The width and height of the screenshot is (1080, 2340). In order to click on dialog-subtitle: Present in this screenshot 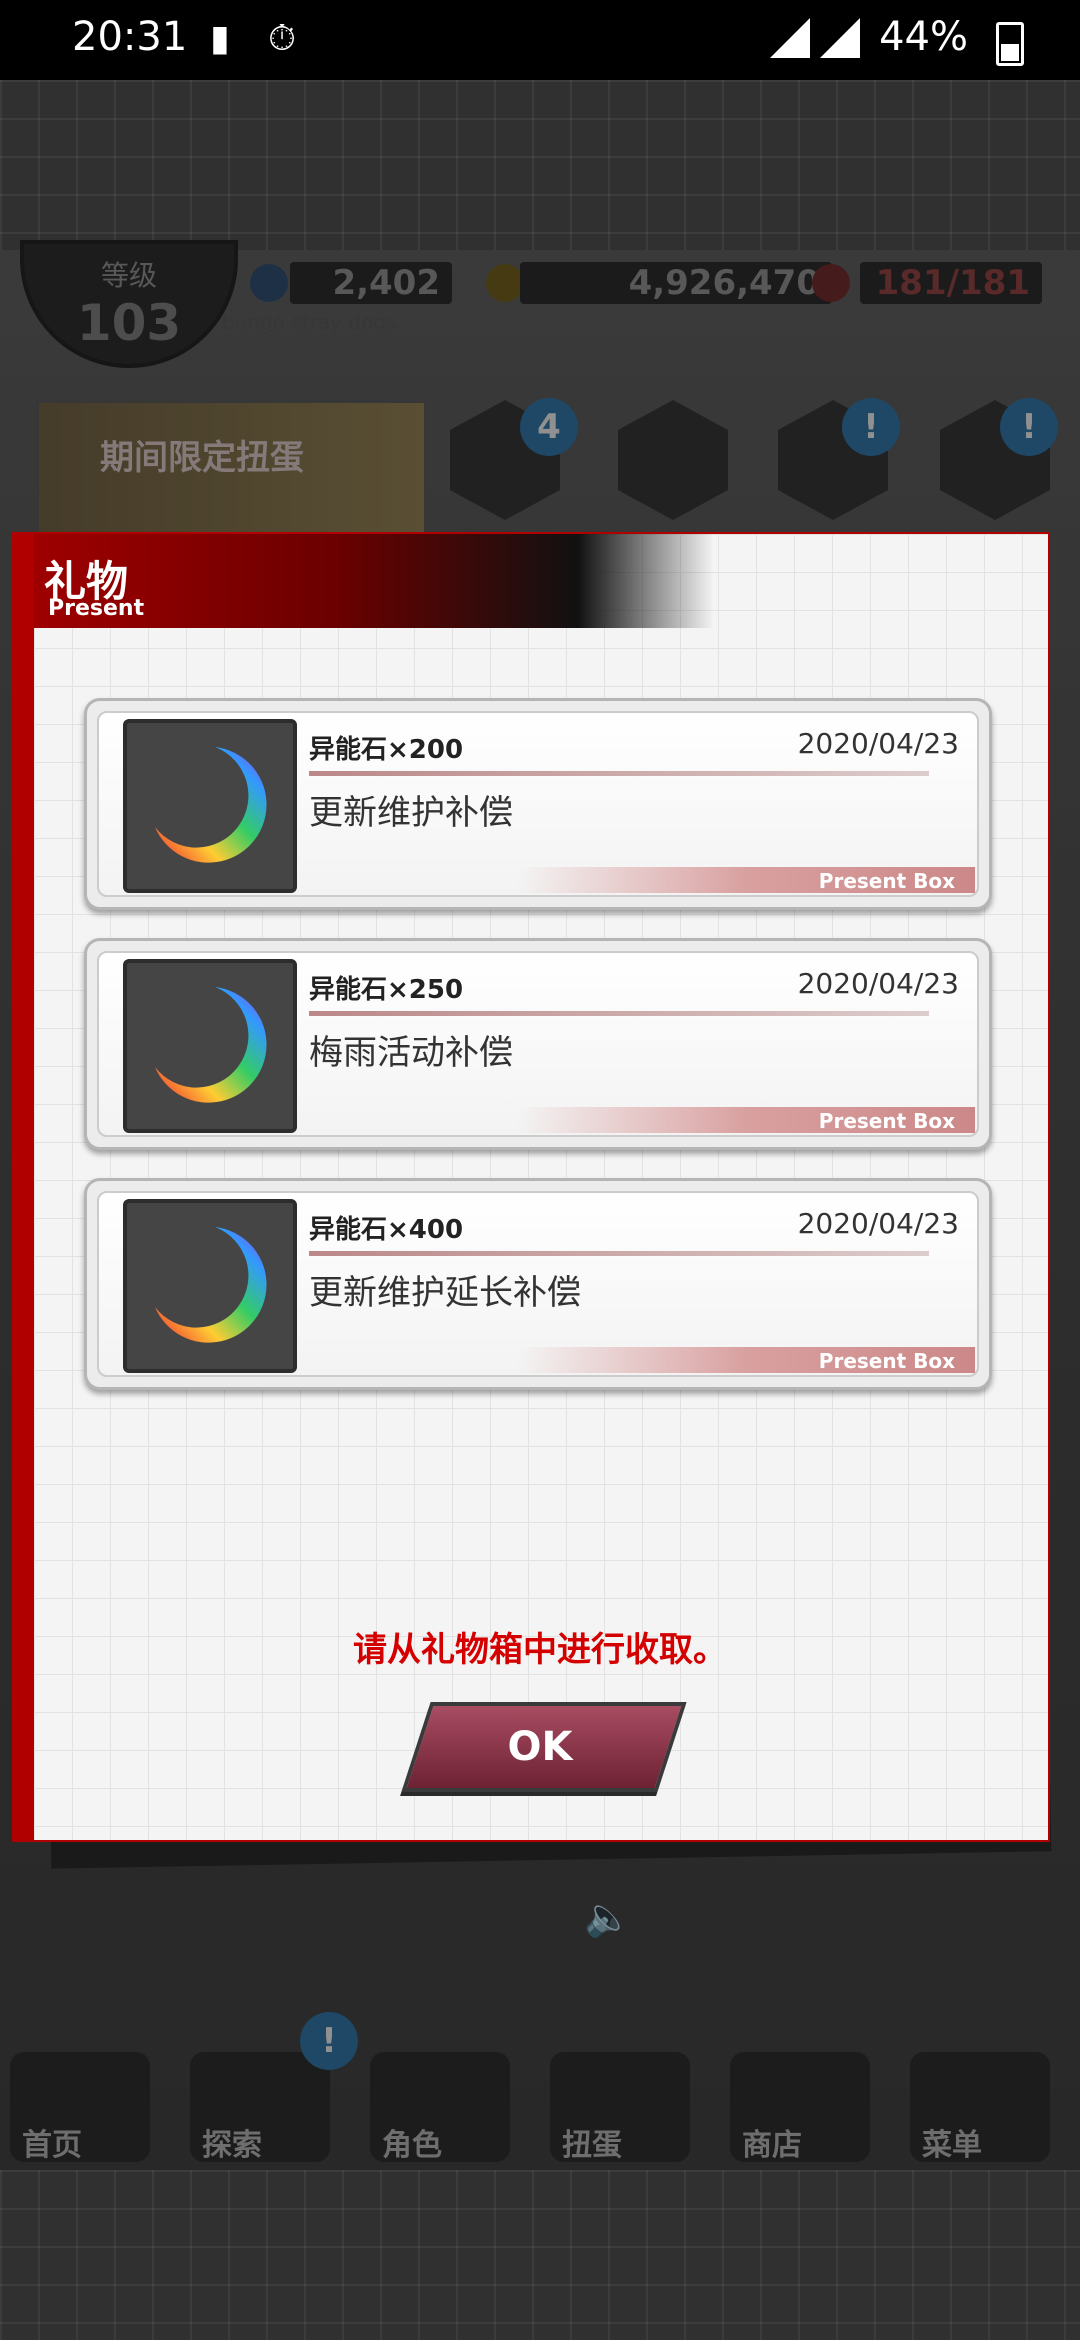, I will do `click(96, 608)`.